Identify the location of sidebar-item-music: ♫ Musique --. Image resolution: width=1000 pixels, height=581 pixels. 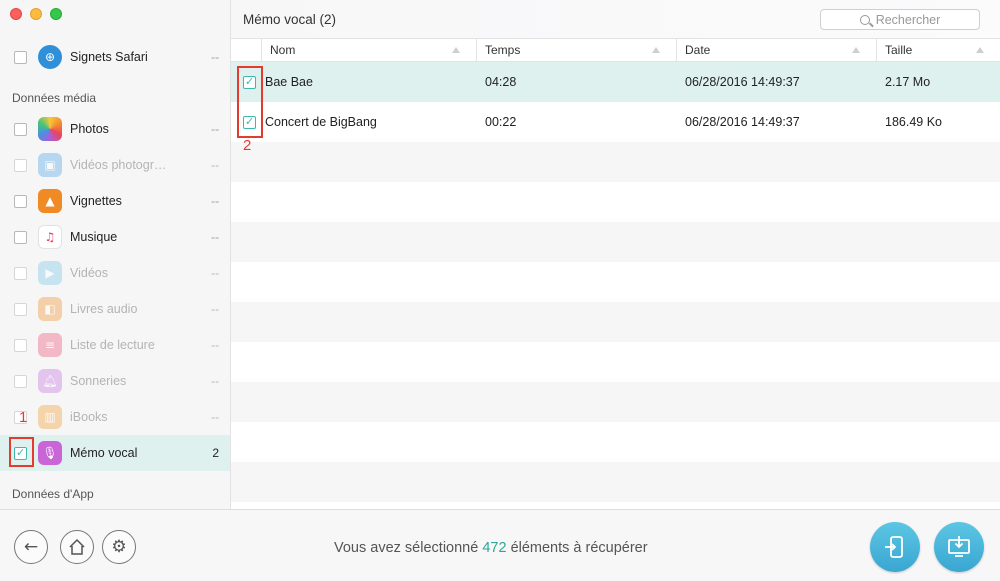
(115, 237).